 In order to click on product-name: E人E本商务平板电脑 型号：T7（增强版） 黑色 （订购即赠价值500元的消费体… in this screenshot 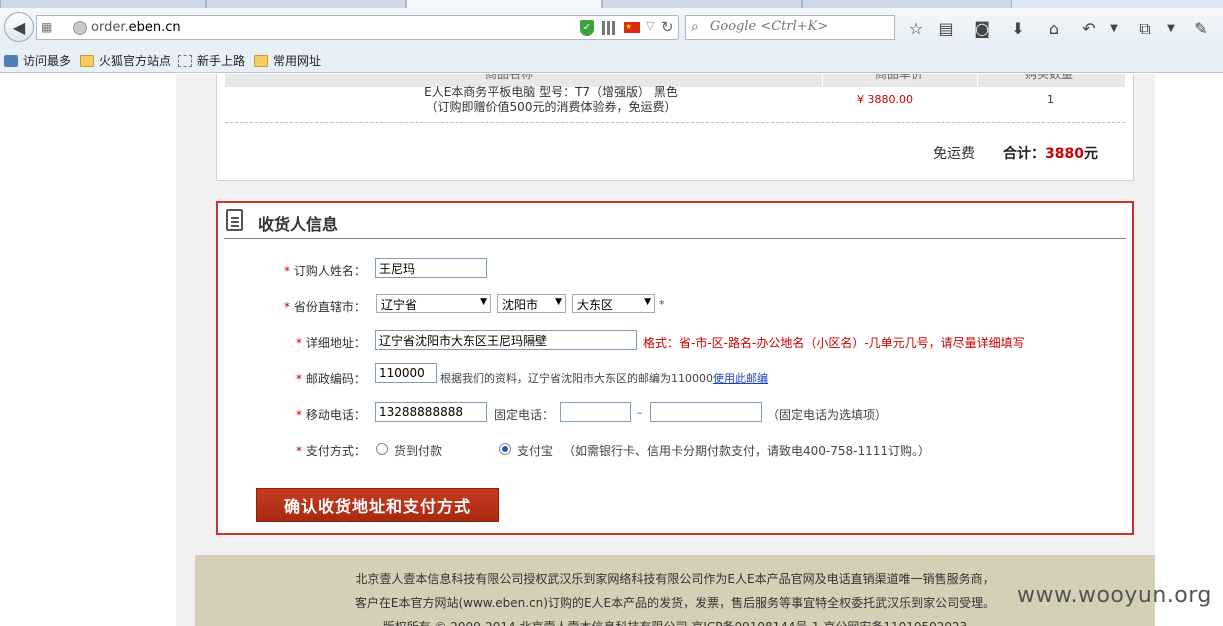, I will do `click(551, 99)`.